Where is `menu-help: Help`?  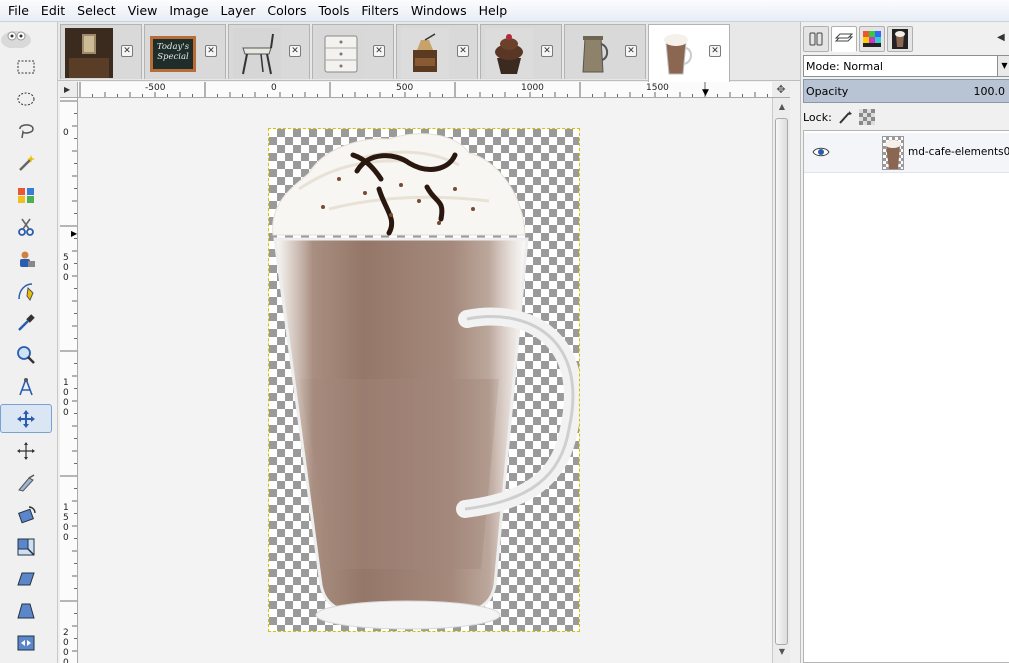 menu-help: Help is located at coordinates (493, 11).